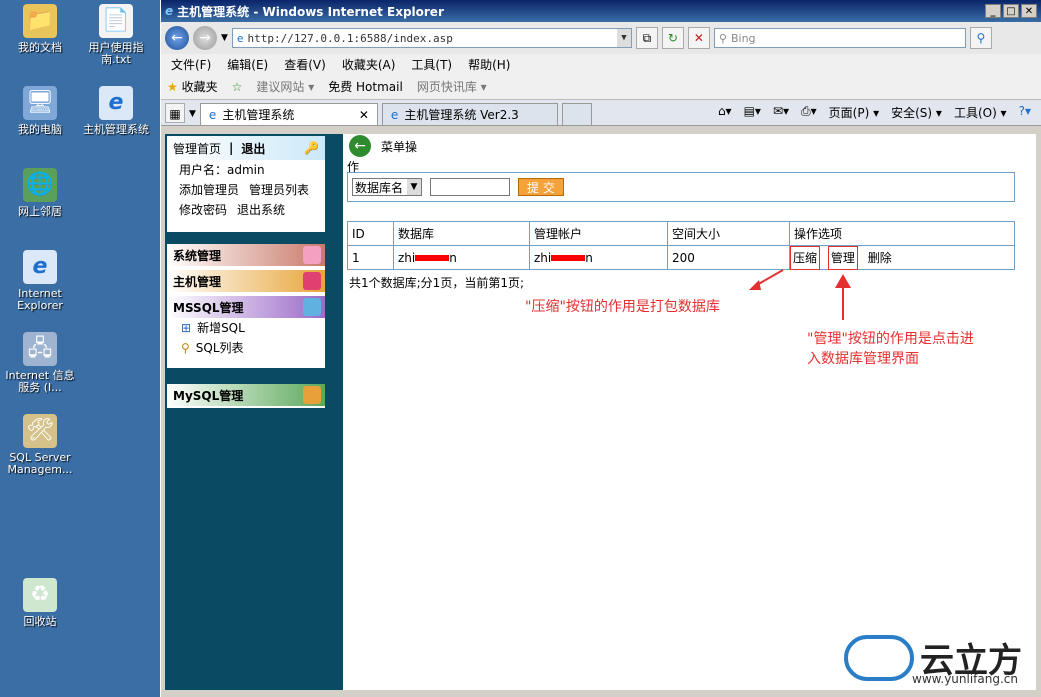 The image size is (1041, 697). I want to click on stop-button: ✕, so click(698, 38).